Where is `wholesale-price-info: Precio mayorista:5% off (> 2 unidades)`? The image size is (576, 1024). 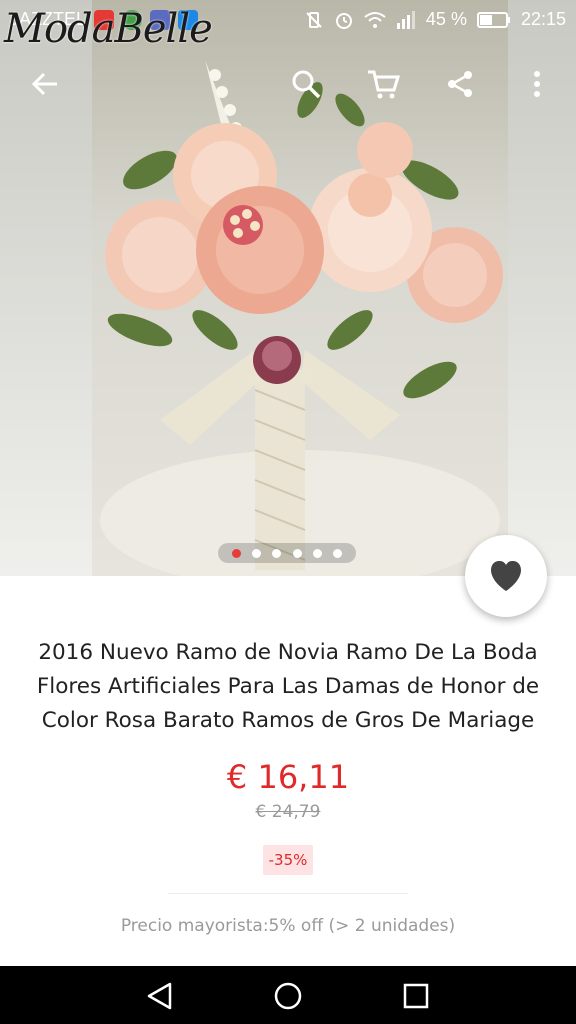
wholesale-price-info: Precio mayorista:5% off (> 2 unidades) is located at coordinates (288, 926).